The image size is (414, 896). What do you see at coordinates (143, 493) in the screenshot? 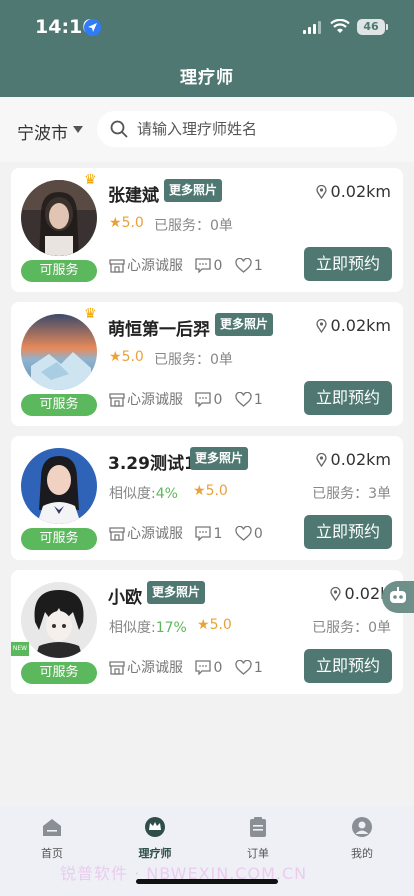
I see `similarity: 相似度:4%` at bounding box center [143, 493].